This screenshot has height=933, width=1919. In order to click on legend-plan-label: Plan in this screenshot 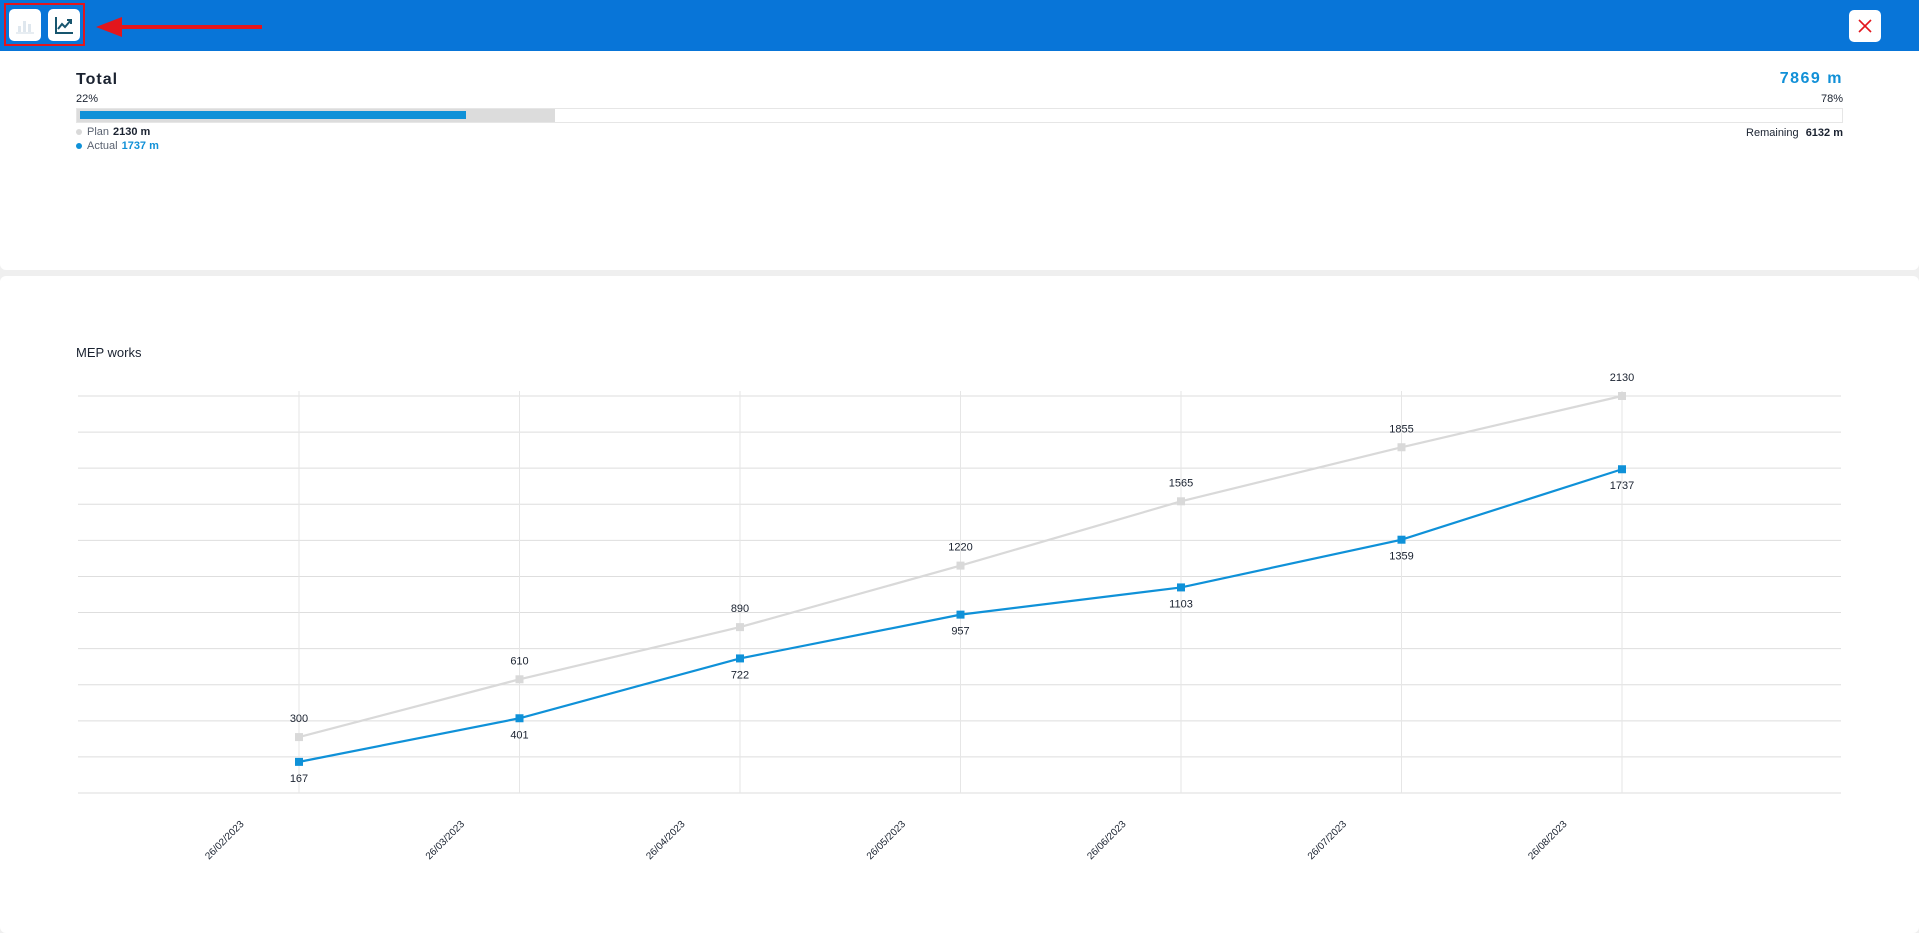, I will do `click(98, 132)`.